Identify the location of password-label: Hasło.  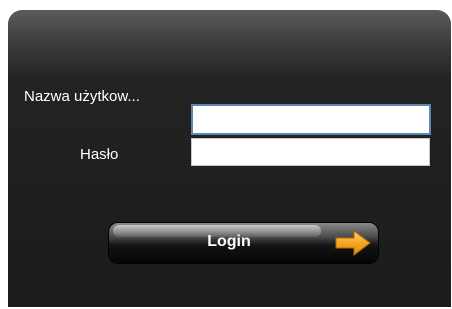
(99, 154).